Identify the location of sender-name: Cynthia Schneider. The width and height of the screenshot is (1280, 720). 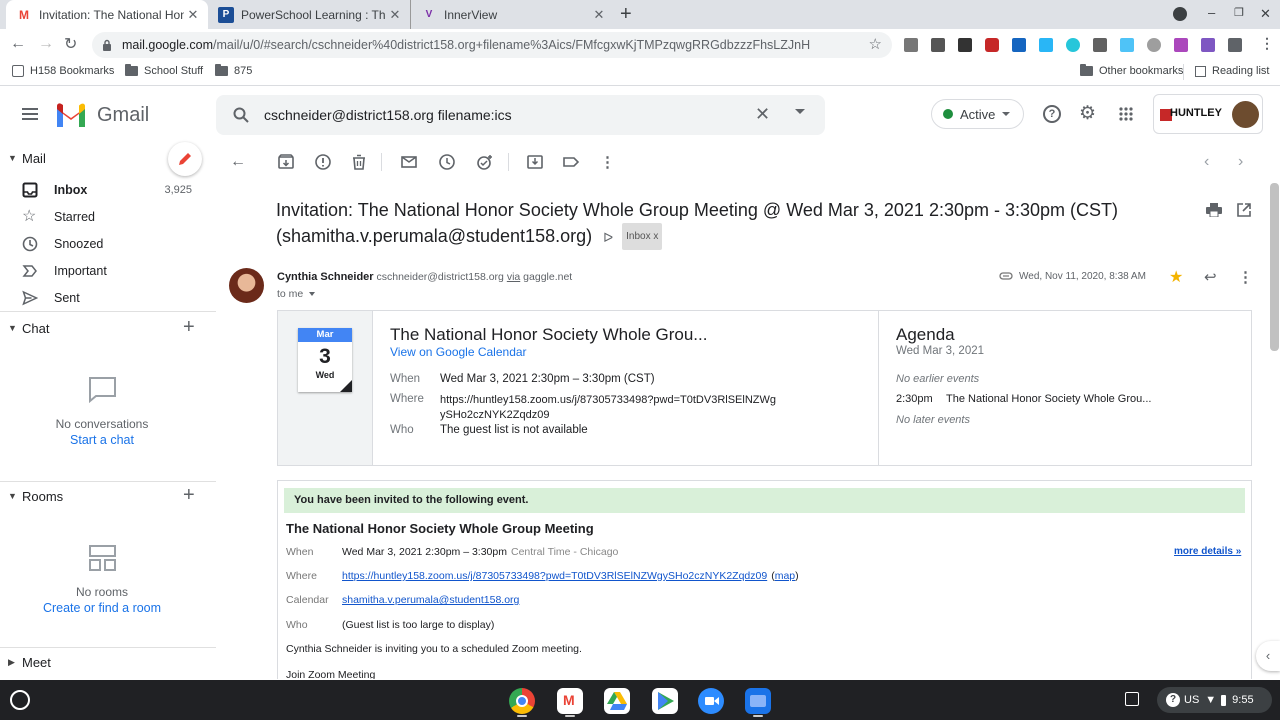
(325, 277).